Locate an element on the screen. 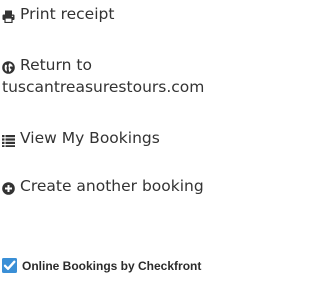  create-another-booking-label: Create another booking is located at coordinates (112, 186).